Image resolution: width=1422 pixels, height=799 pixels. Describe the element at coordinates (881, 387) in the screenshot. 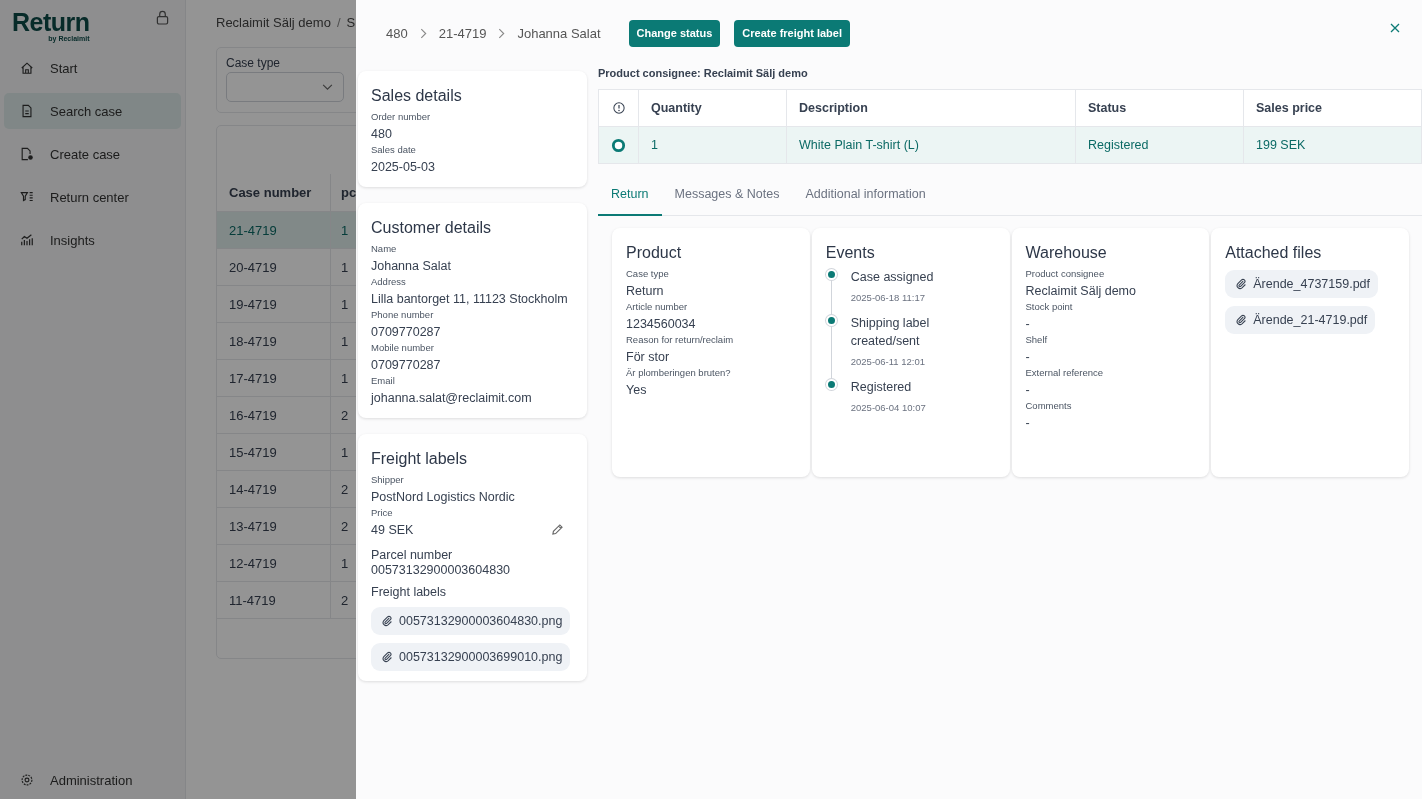

I see `event-title: Registered` at that location.